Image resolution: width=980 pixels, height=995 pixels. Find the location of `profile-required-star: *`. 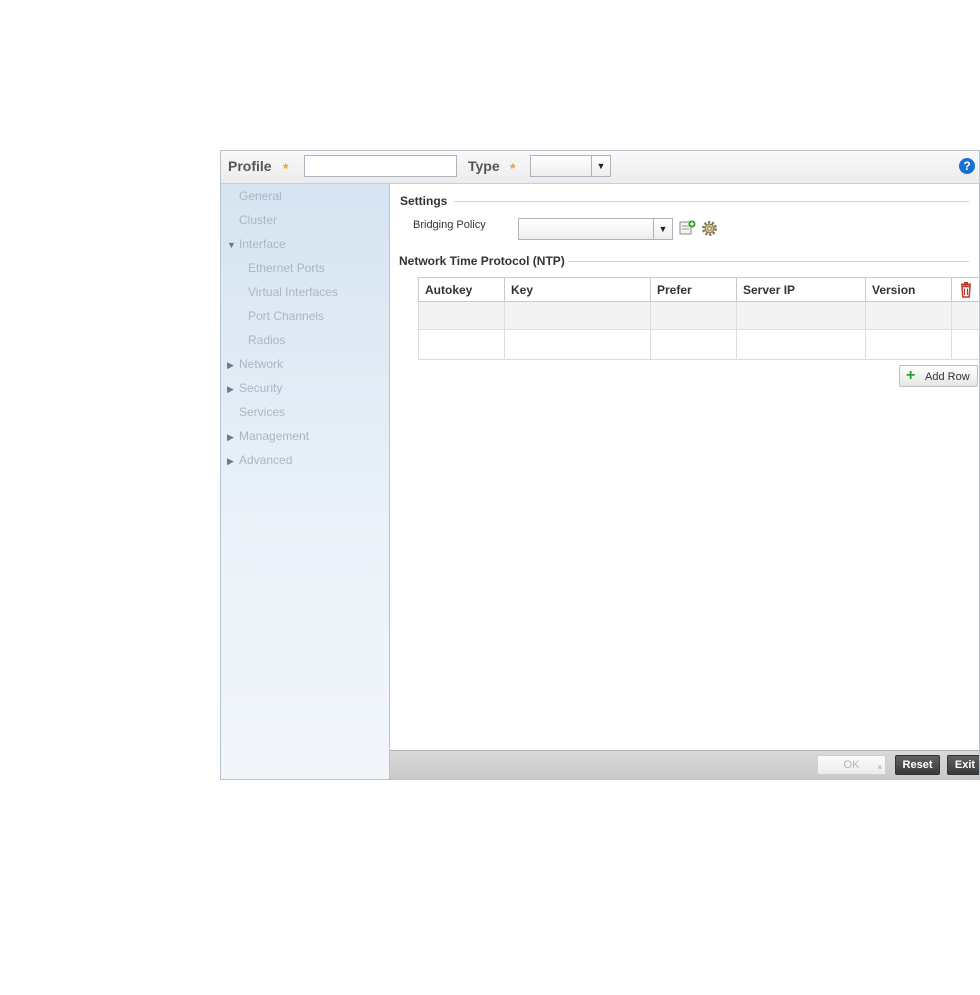

profile-required-star: * is located at coordinates (286, 168).